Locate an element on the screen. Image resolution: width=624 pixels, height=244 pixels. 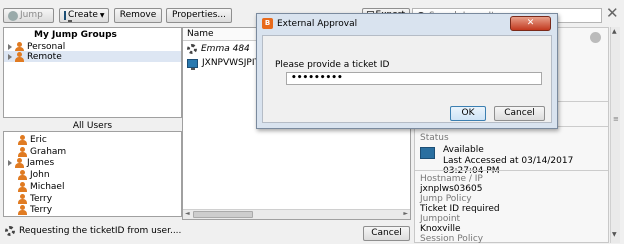
user-item: Eric is located at coordinates (32, 139).